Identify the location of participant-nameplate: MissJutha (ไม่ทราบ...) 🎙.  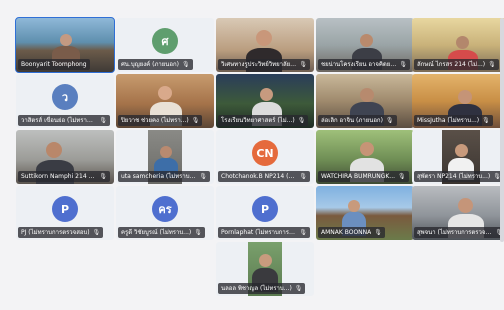
(453, 120).